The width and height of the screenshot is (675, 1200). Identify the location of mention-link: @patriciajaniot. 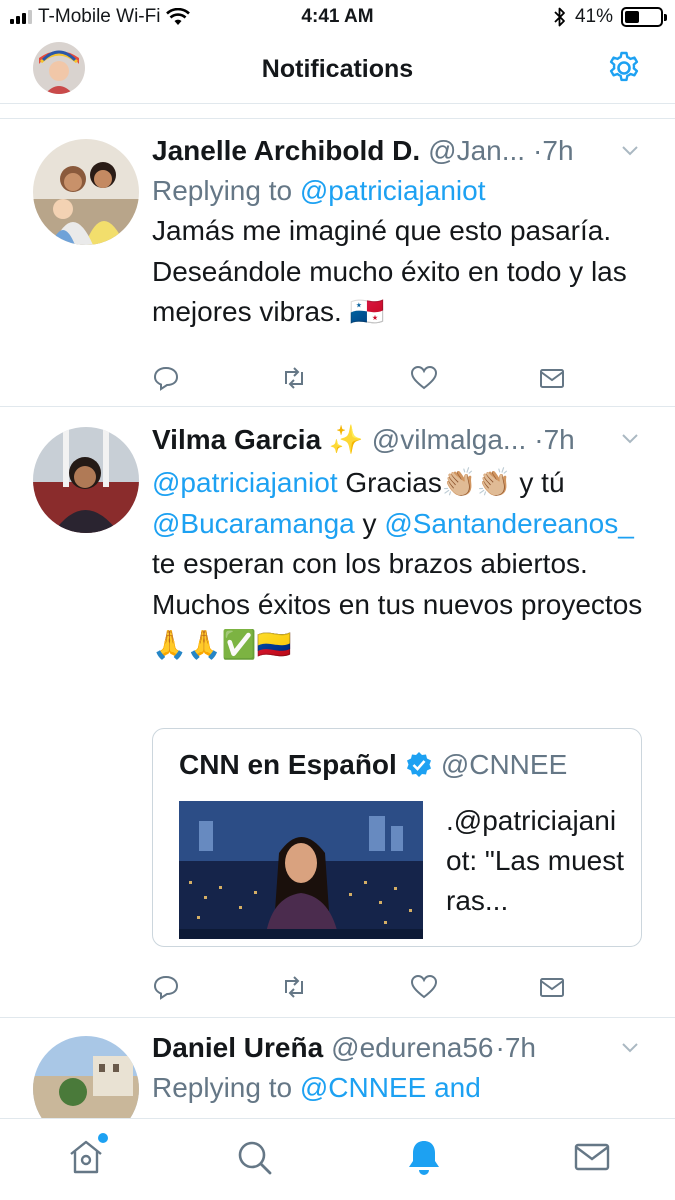
(245, 482).